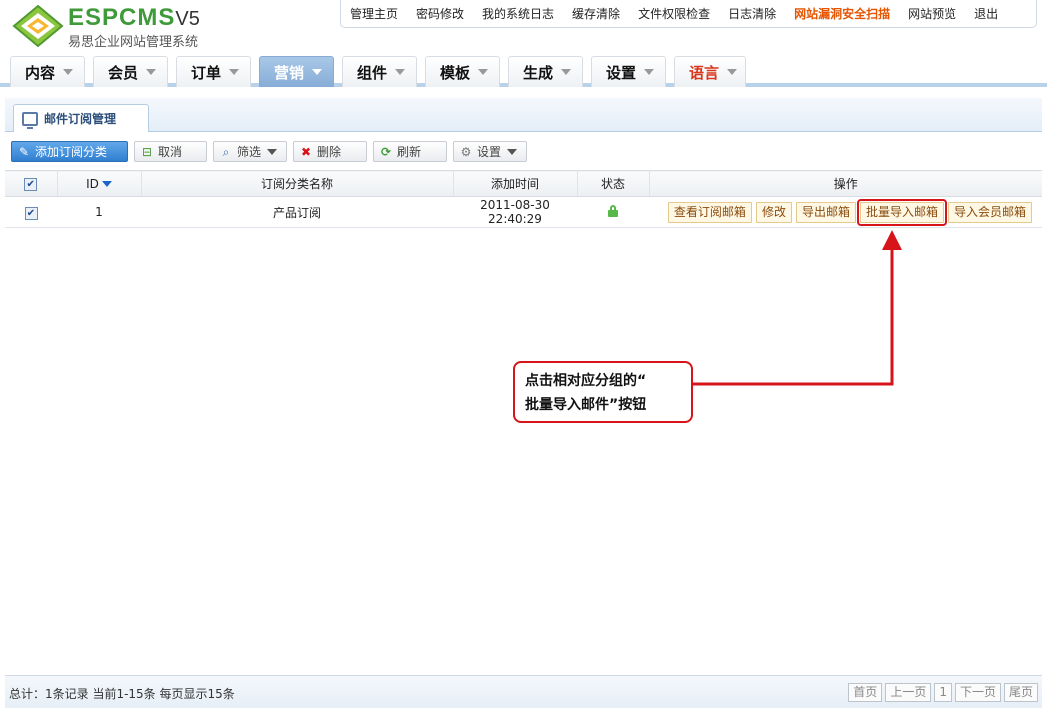 The width and height of the screenshot is (1047, 712). What do you see at coordinates (122, 694) in the screenshot?
I see `record-stats: 总计：1条记录 当前1-15条 每页显示15条` at bounding box center [122, 694].